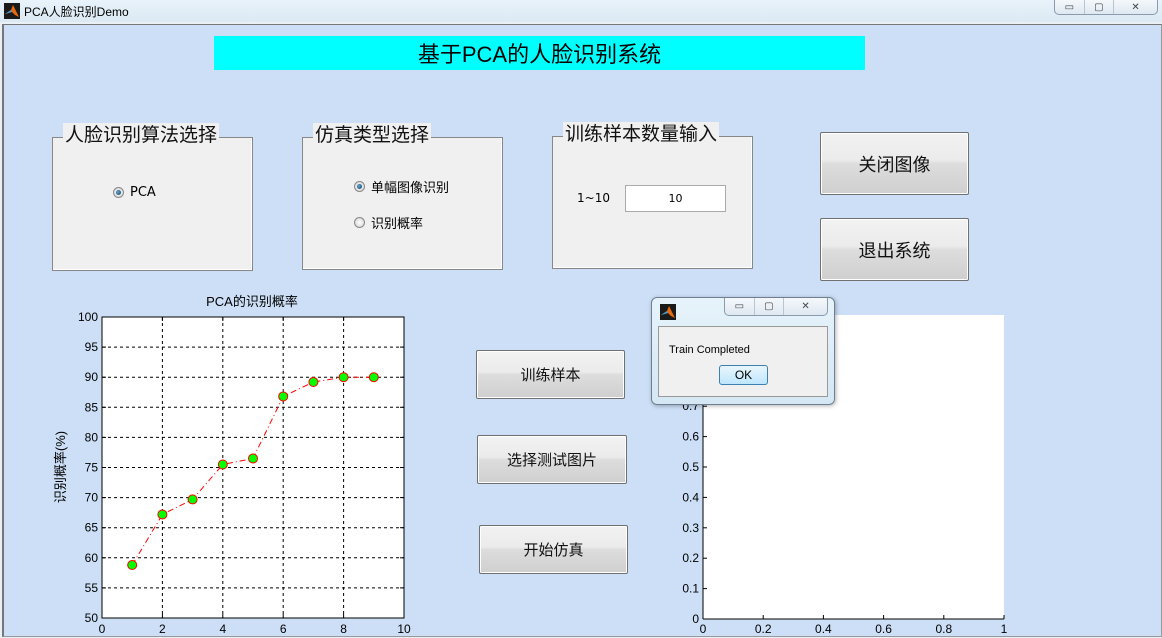  Describe the element at coordinates (894, 249) in the screenshot. I see `exit-system-button: 退出系统` at that location.